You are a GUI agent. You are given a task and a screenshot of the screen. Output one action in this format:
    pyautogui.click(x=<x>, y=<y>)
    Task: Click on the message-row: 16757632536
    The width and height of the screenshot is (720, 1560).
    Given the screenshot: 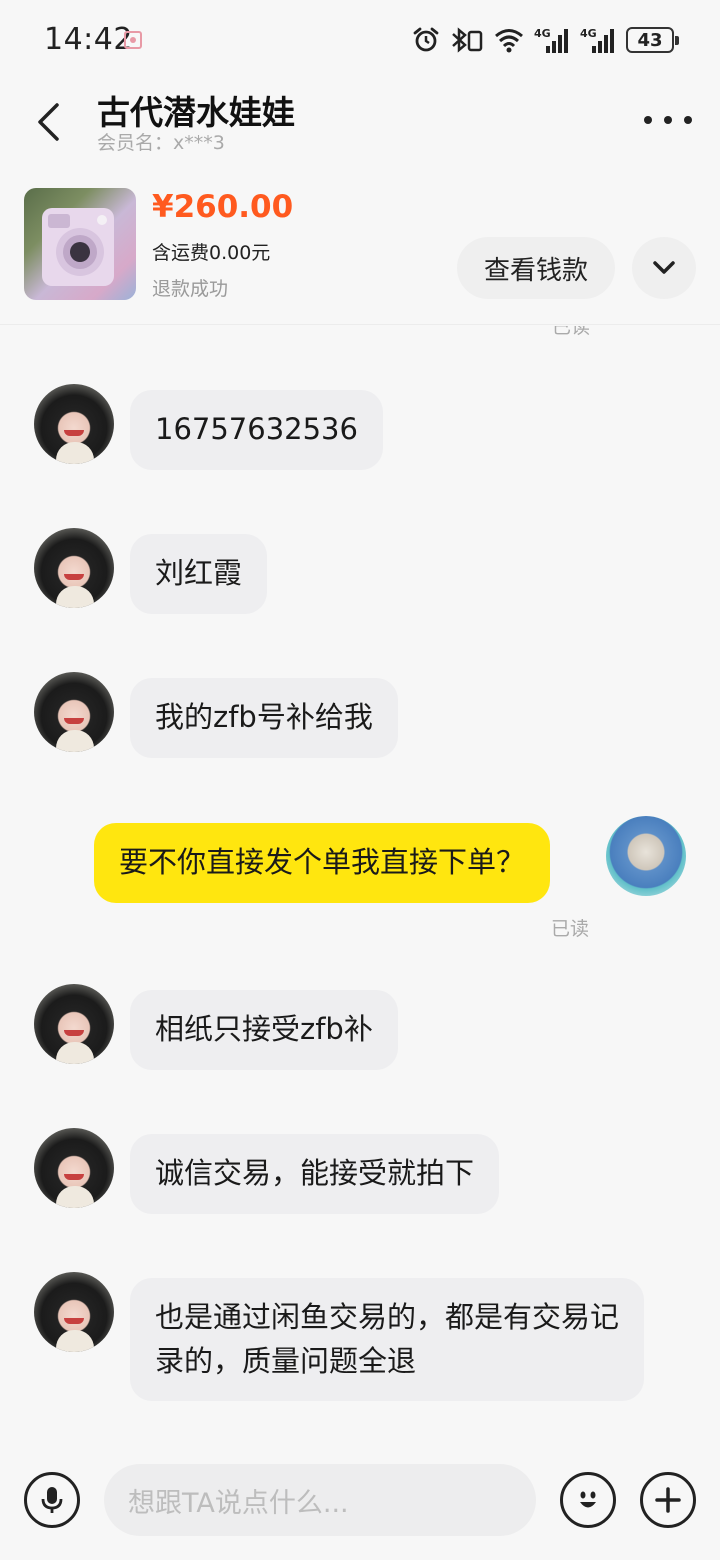 What is the action you would take?
    pyautogui.click(x=360, y=427)
    